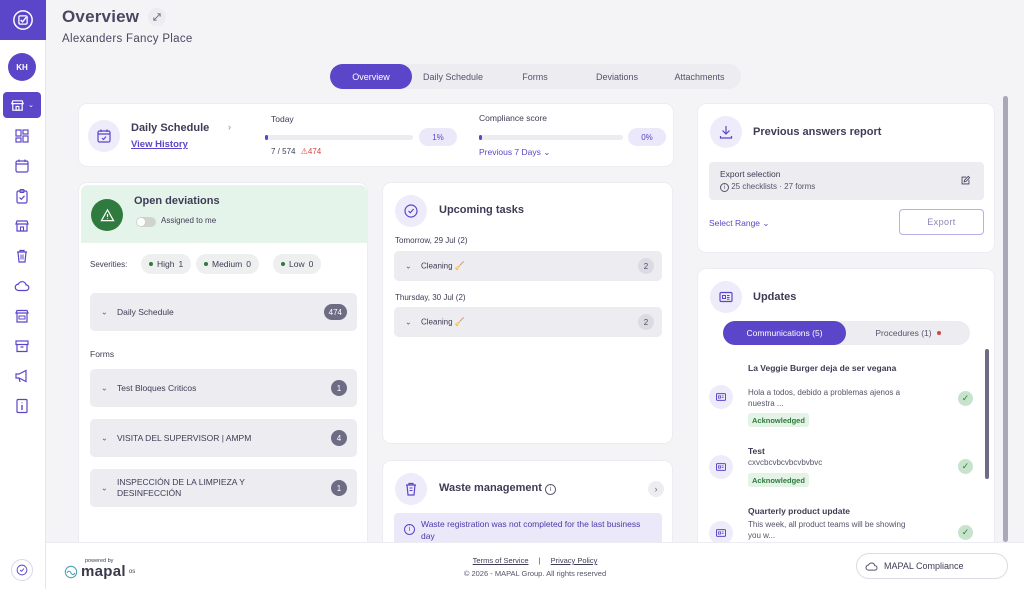 This screenshot has width=1024, height=589. What do you see at coordinates (22, 256) in the screenshot?
I see `sidebar-item-waste` at bounding box center [22, 256].